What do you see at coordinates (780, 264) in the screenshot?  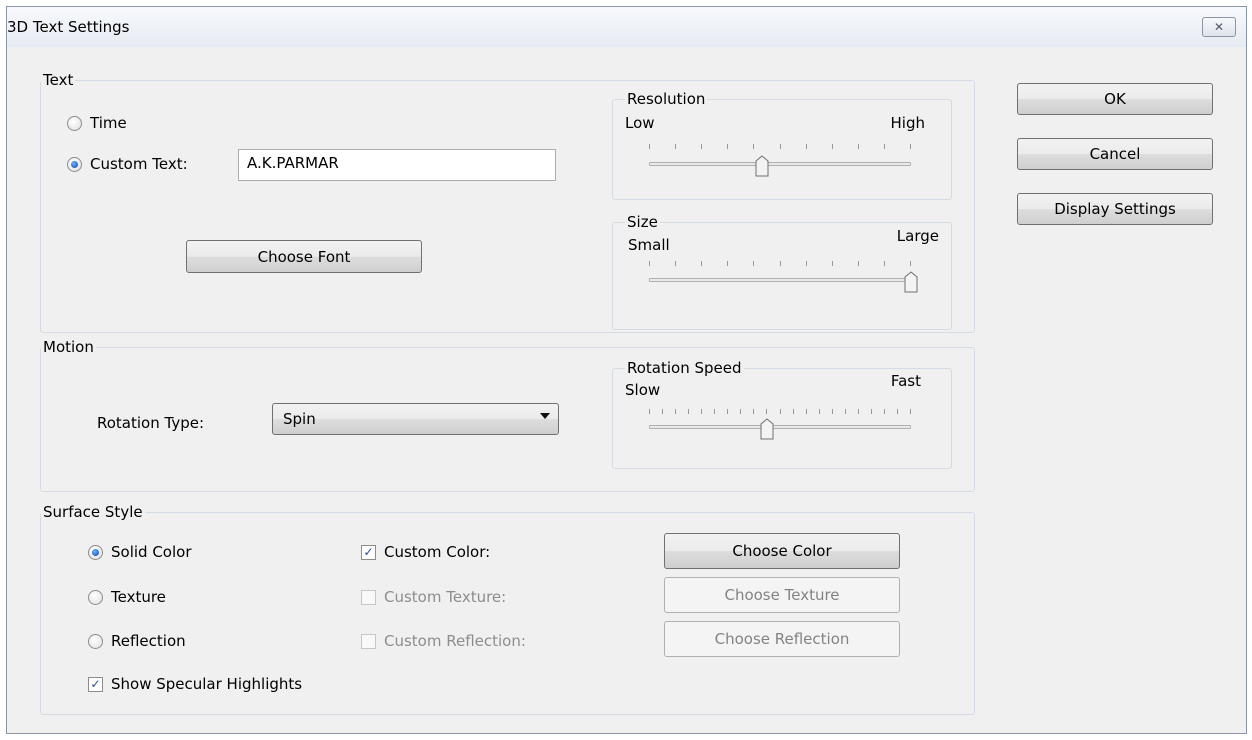 I see `size-ticks` at bounding box center [780, 264].